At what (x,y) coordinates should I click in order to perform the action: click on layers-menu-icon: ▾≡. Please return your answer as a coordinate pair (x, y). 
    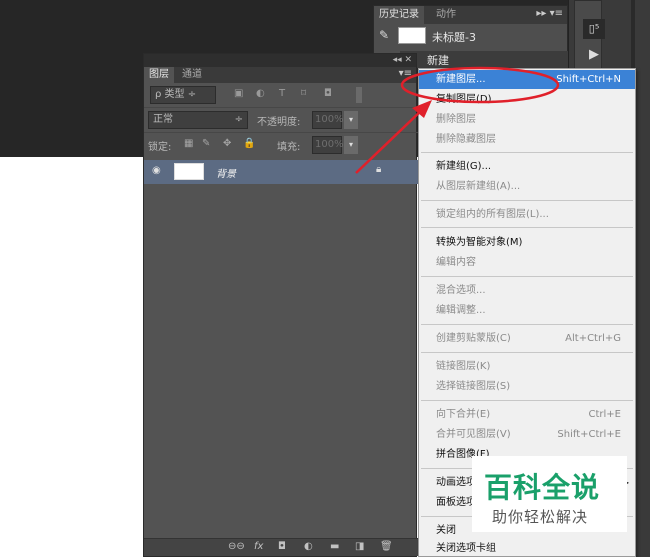
    Looking at the image, I should click on (405, 73).